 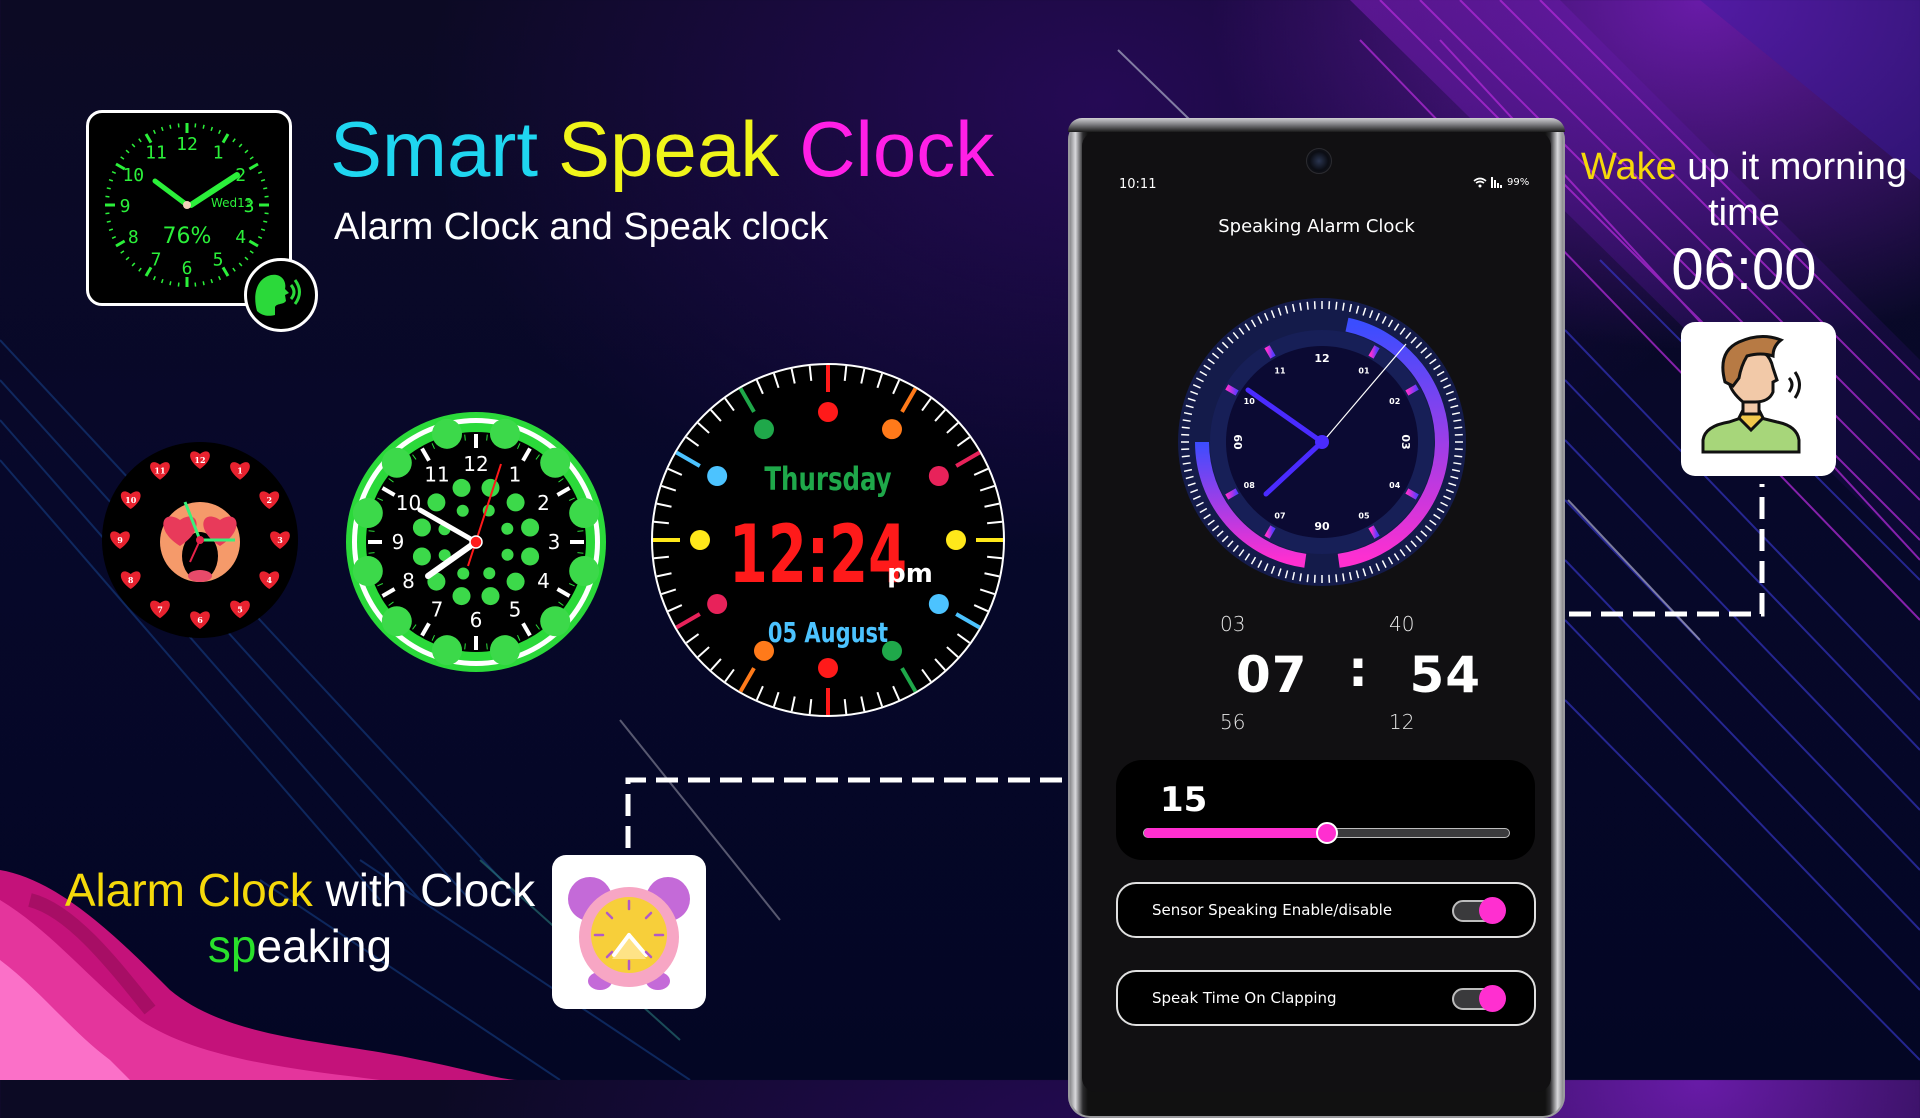 What do you see at coordinates (1279, 516) in the screenshot?
I see `clock-label: 07` at bounding box center [1279, 516].